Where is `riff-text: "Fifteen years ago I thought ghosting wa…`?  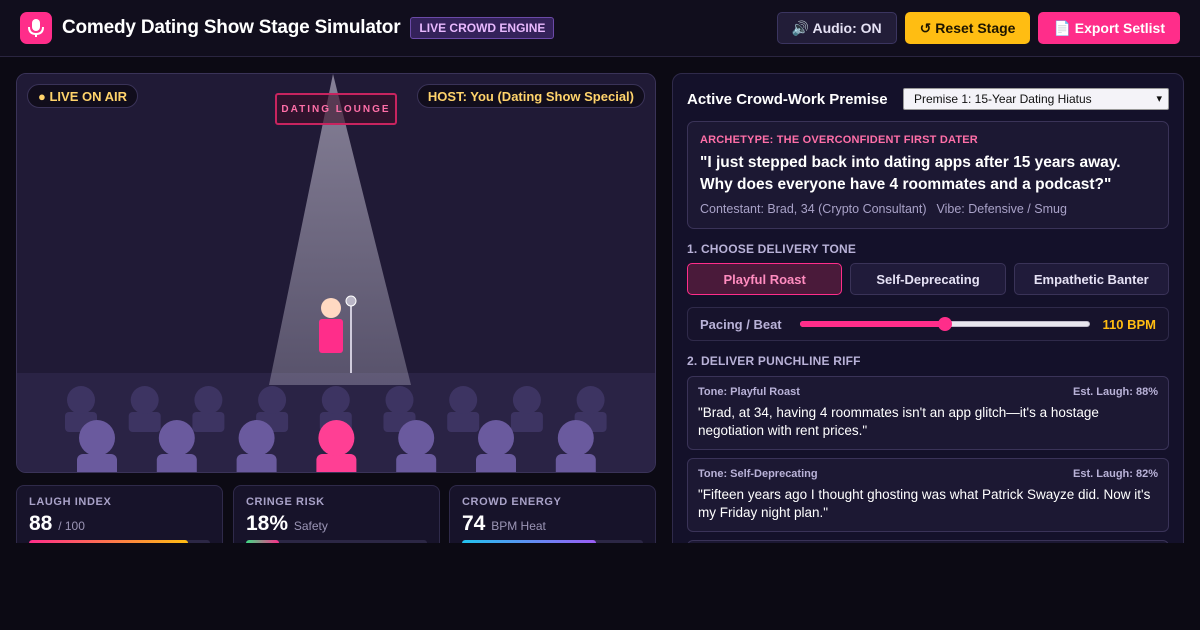 riff-text: "Fifteen years ago I thought ghosting wa… is located at coordinates (924, 503).